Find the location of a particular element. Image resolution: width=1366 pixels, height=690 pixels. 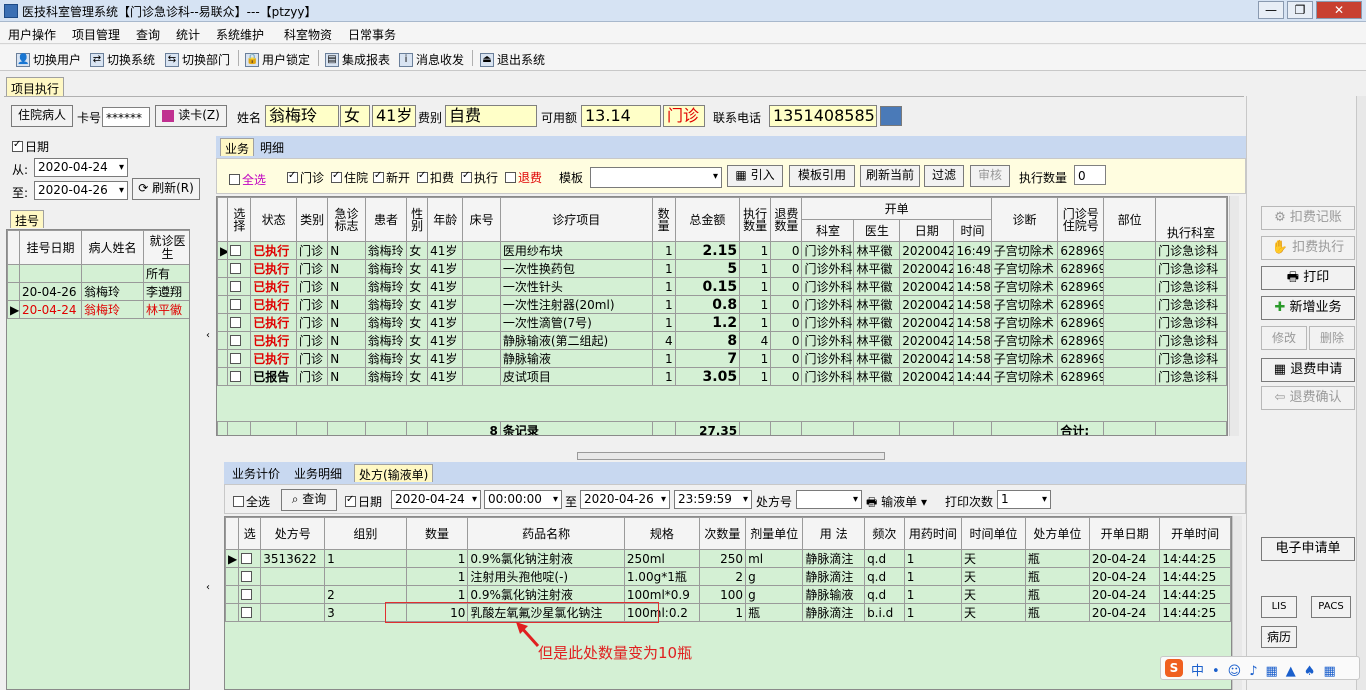

date-filter: 日期 is located at coordinates (30, 146).